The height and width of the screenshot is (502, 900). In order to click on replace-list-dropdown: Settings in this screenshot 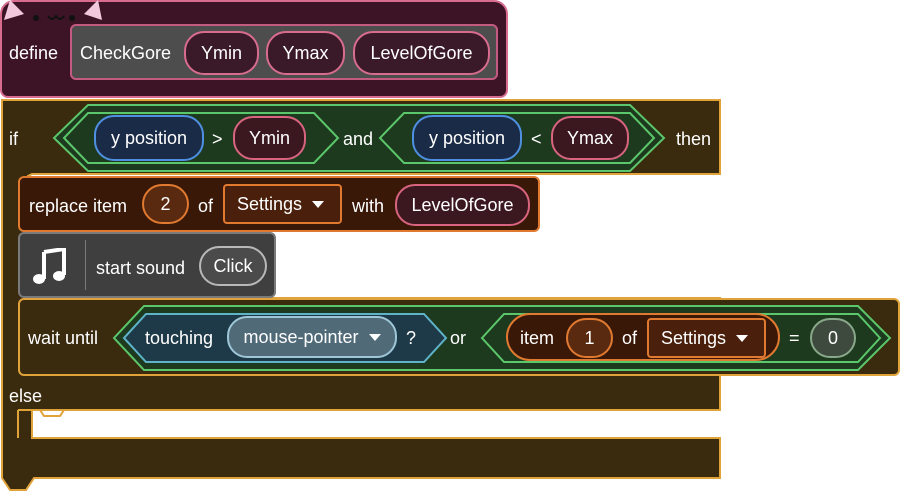, I will do `click(282, 204)`.